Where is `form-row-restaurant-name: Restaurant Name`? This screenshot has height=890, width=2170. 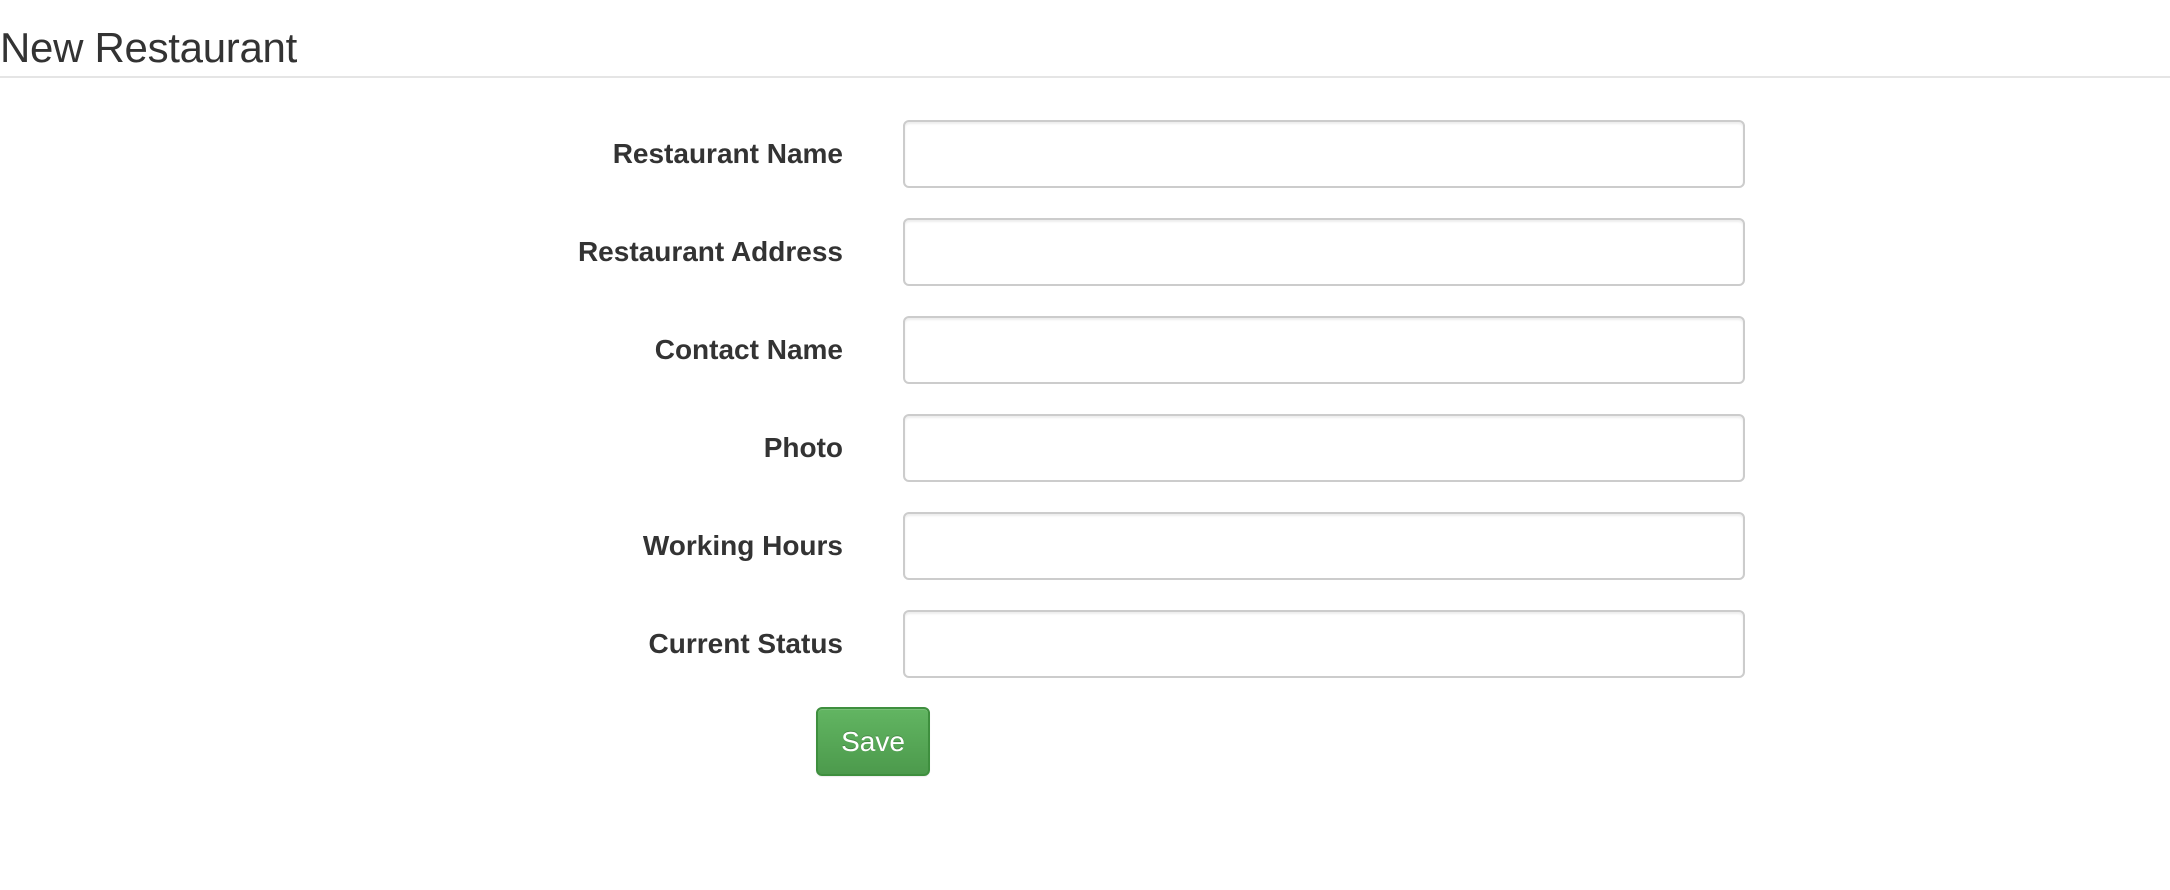
form-row-restaurant-name: Restaurant Name is located at coordinates (1085, 154).